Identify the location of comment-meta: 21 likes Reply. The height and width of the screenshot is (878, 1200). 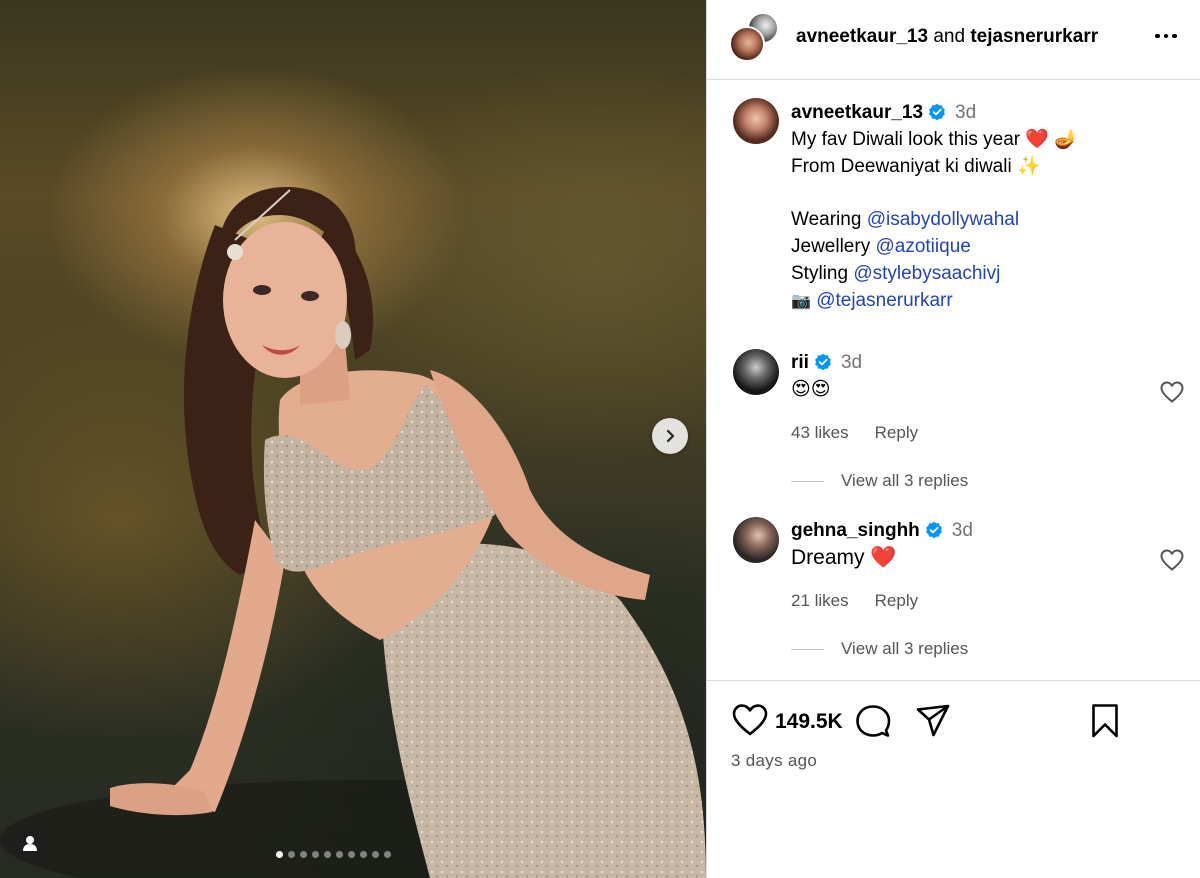
(854, 601).